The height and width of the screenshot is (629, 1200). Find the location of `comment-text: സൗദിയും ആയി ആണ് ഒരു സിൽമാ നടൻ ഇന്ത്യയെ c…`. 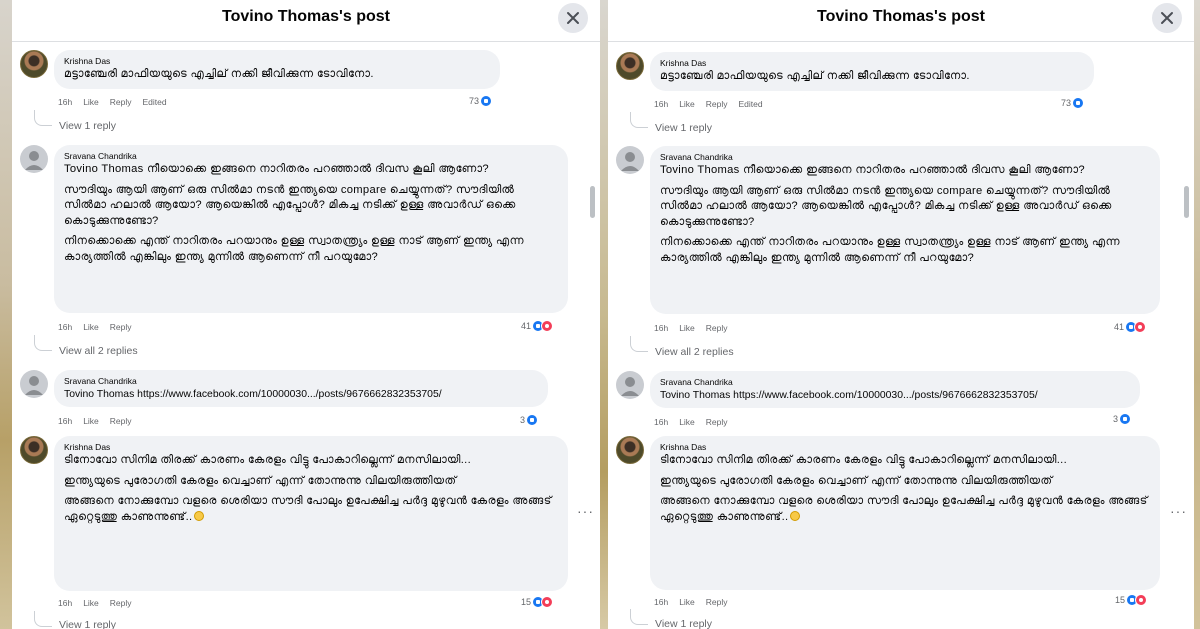

comment-text: സൗദിയും ആയി ആണ് ഒരു സിൽമാ നടൻ ഇന്ത്യയെ c… is located at coordinates (886, 206).